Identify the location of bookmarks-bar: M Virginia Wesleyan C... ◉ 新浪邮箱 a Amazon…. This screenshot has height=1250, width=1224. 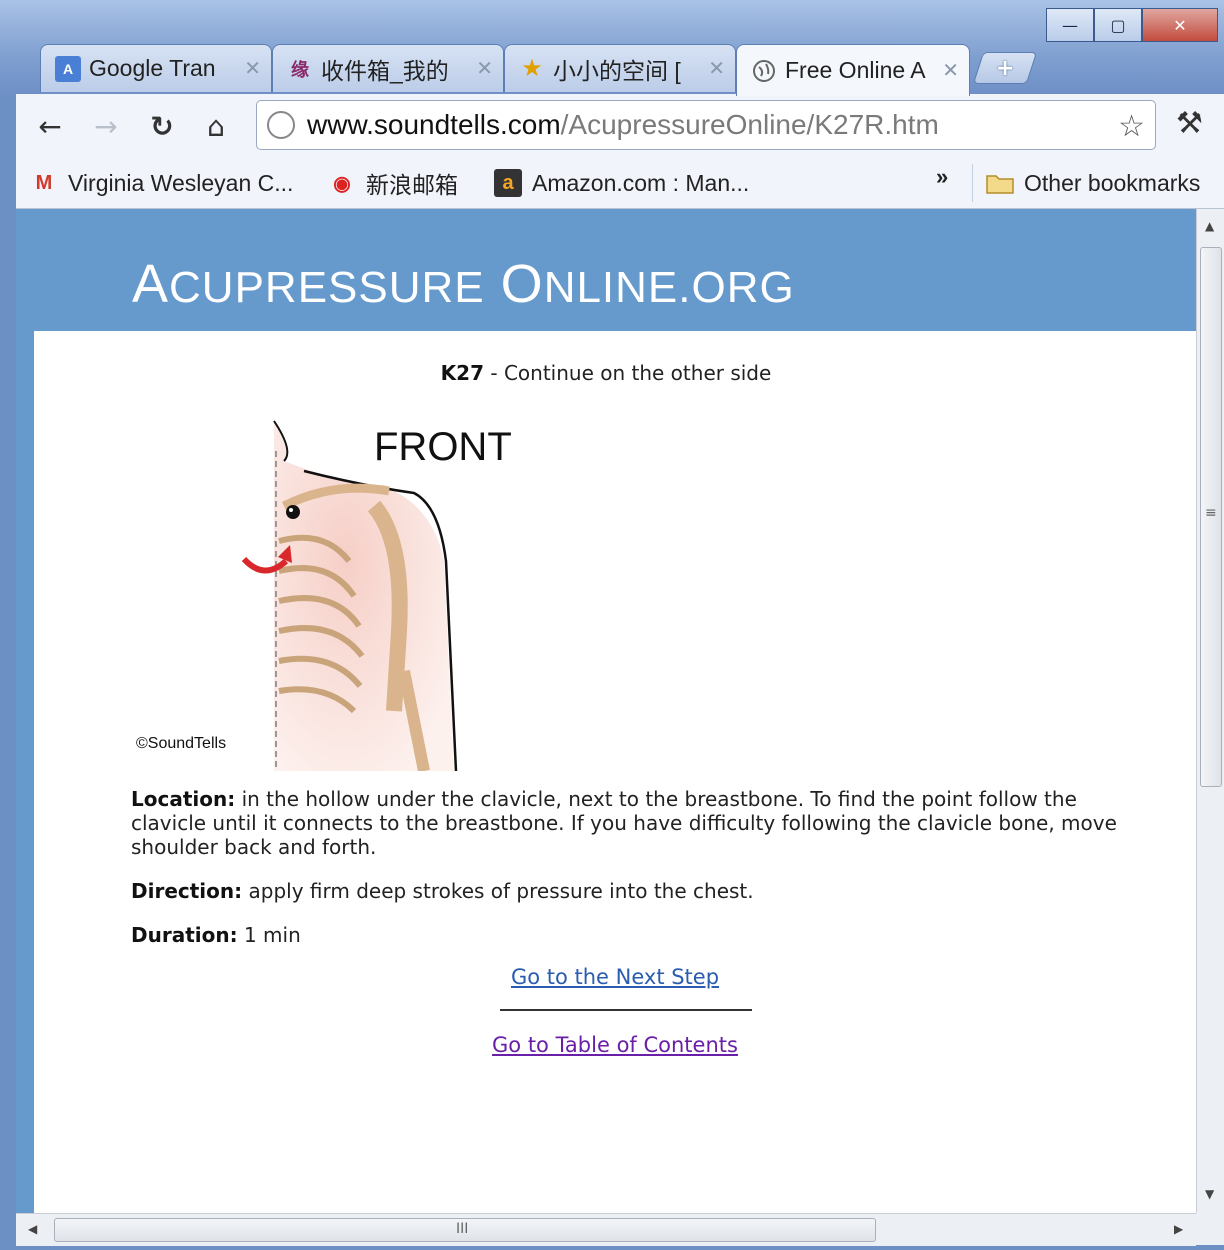
(620, 183).